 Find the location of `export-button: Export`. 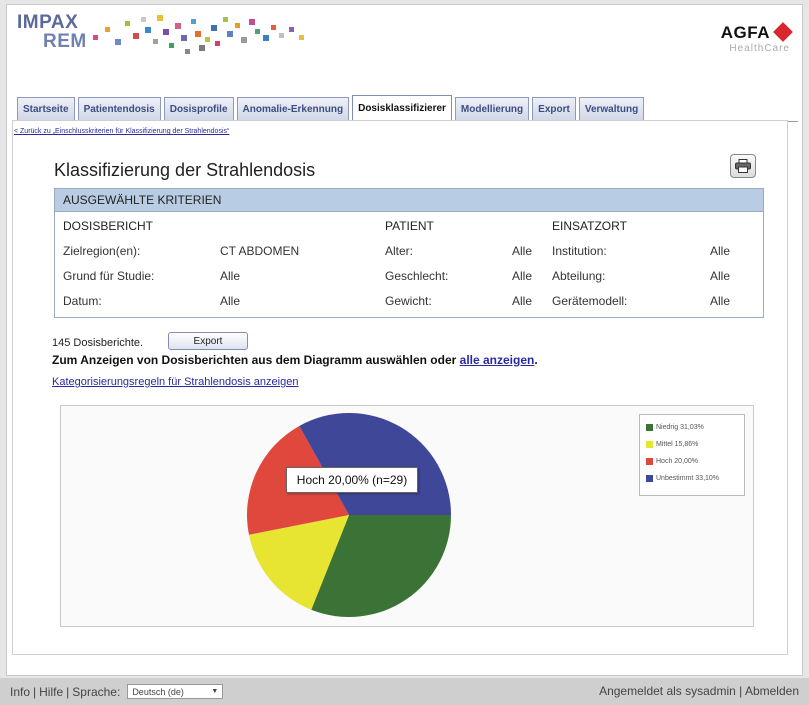

export-button: Export is located at coordinates (208, 341).